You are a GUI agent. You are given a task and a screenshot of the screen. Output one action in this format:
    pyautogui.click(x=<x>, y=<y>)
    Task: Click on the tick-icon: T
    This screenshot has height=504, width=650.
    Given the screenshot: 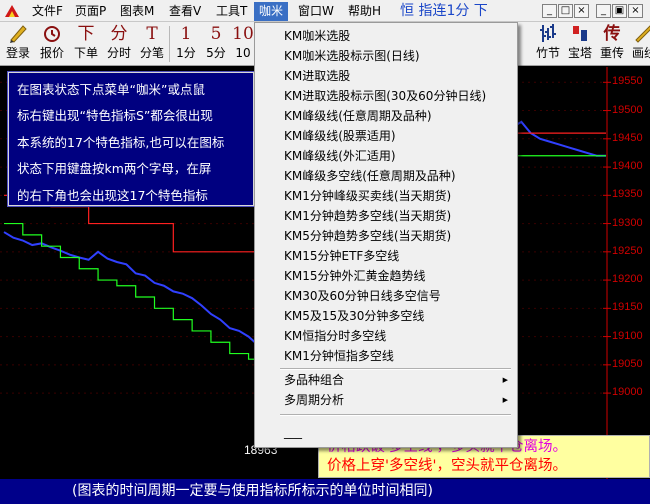 What is the action you would take?
    pyautogui.click(x=152, y=34)
    